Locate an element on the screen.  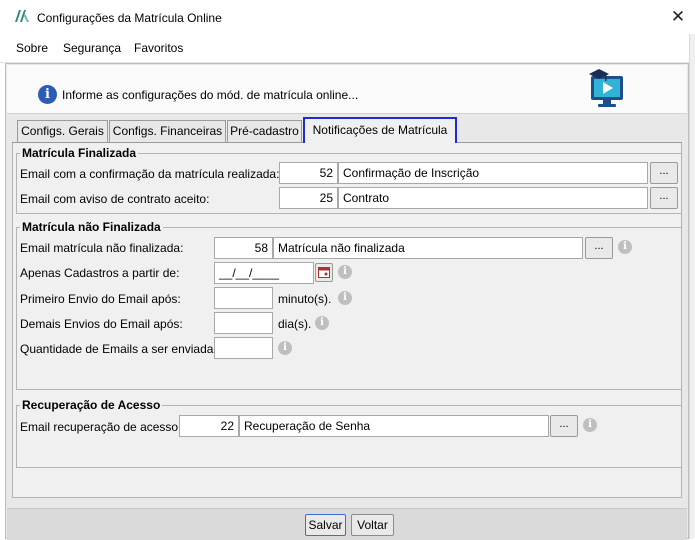
app-logo-icon is located at coordinates (22, 16).